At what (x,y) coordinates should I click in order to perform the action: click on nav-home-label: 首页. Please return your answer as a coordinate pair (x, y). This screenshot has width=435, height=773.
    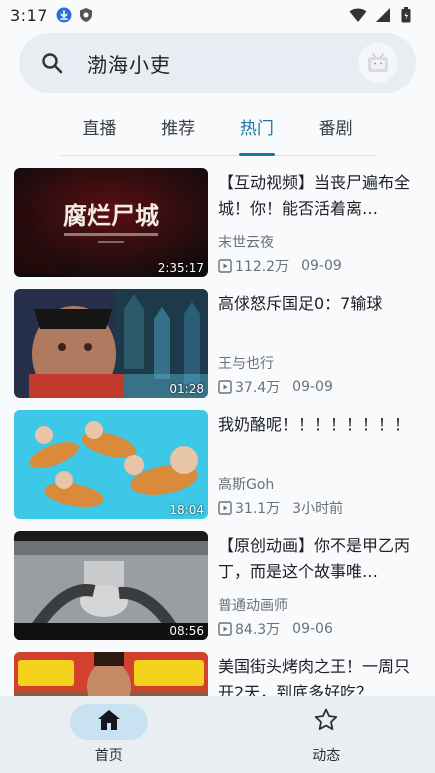
    Looking at the image, I should click on (108, 756).